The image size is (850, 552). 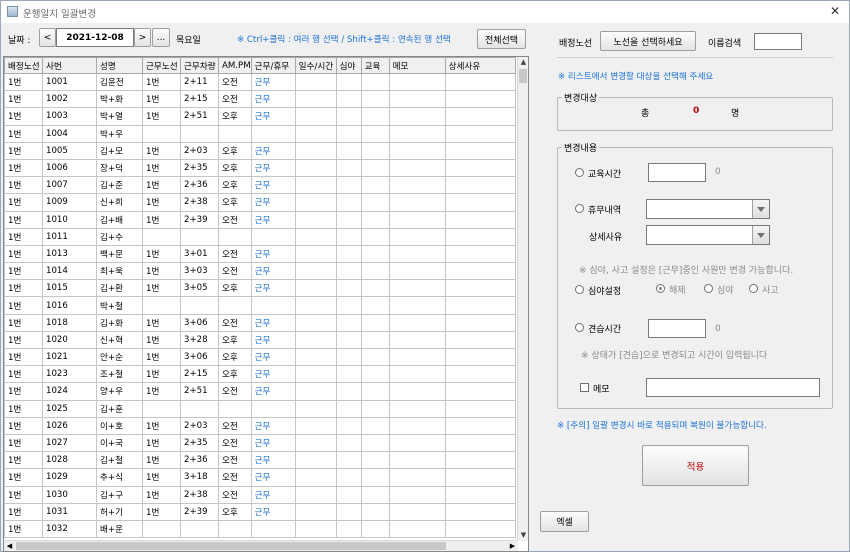 I want to click on detail-reason-combo, so click(x=708, y=235).